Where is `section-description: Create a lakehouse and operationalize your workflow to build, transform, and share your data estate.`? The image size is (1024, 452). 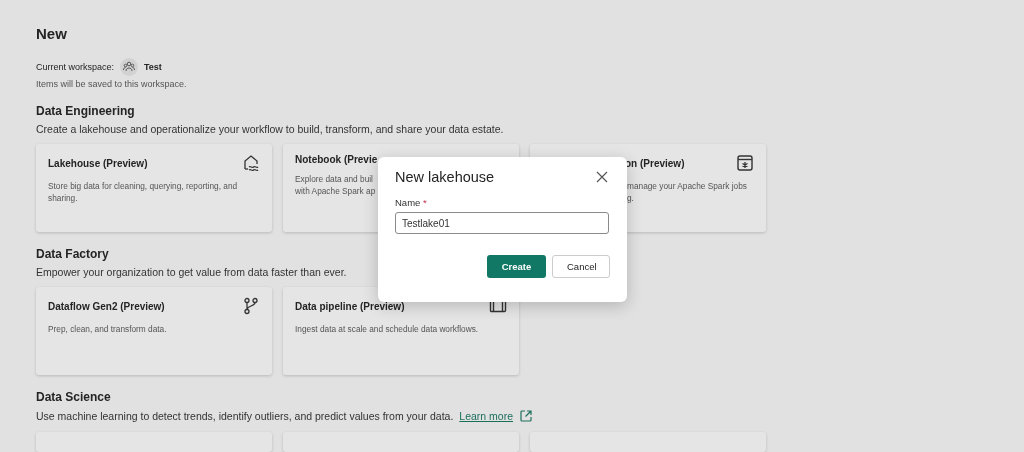
section-description: Create a lakehouse and operationalize your workflow to build, transform, and share your data estate. is located at coordinates (270, 129).